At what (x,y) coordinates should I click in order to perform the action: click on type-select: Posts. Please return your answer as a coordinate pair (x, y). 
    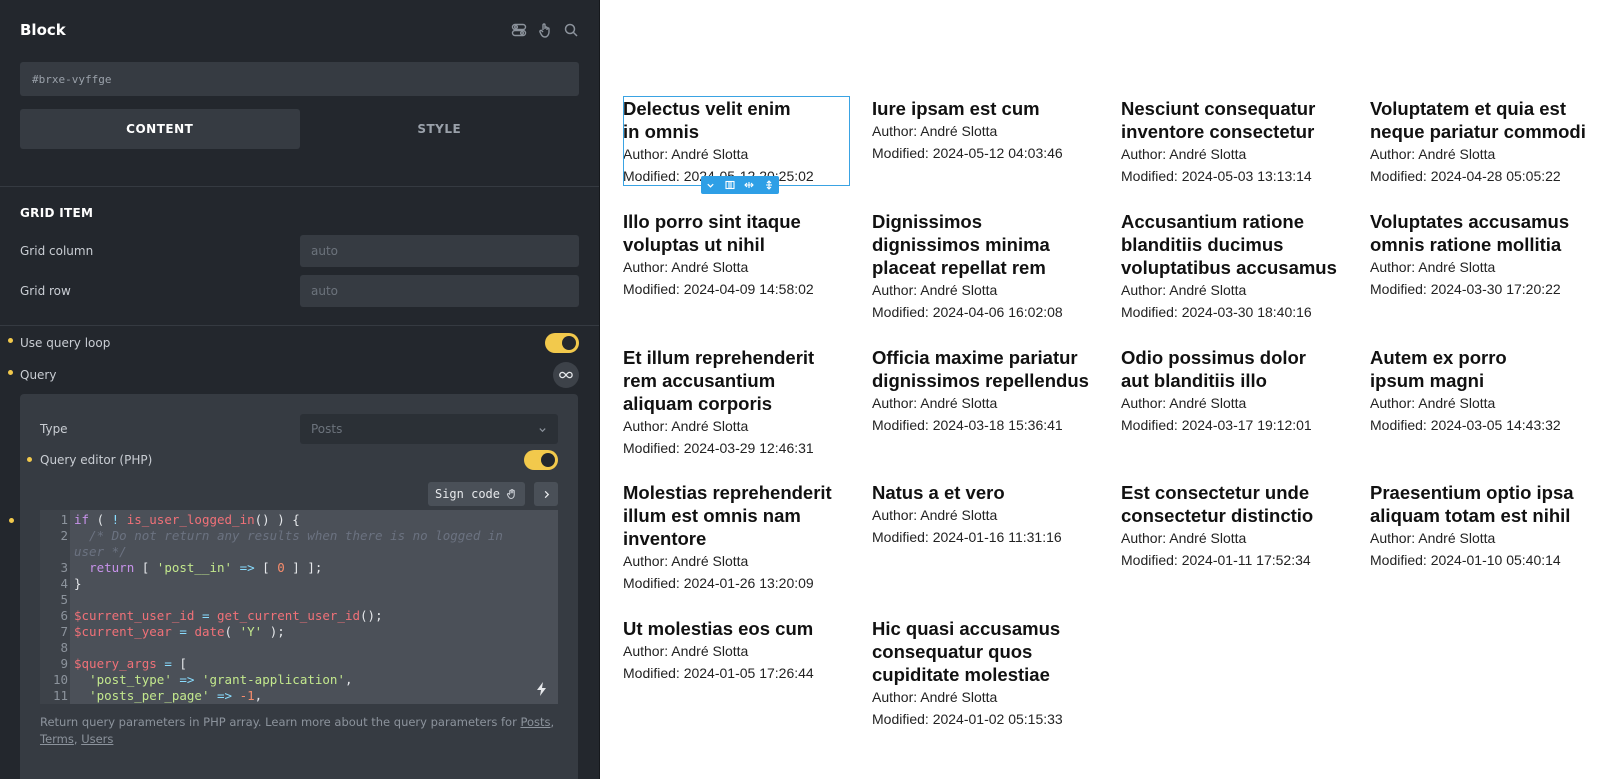
    Looking at the image, I should click on (429, 429).